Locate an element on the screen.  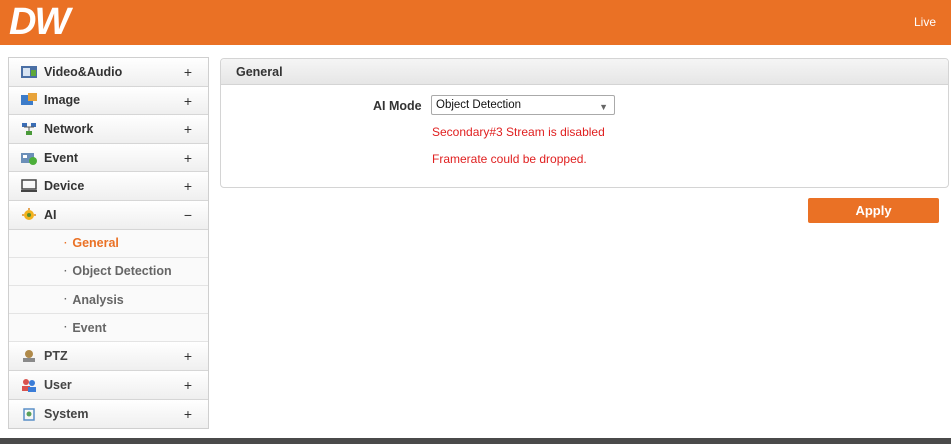
sidebar-item-video-audio: Video&Audio + is located at coordinates (108, 72).